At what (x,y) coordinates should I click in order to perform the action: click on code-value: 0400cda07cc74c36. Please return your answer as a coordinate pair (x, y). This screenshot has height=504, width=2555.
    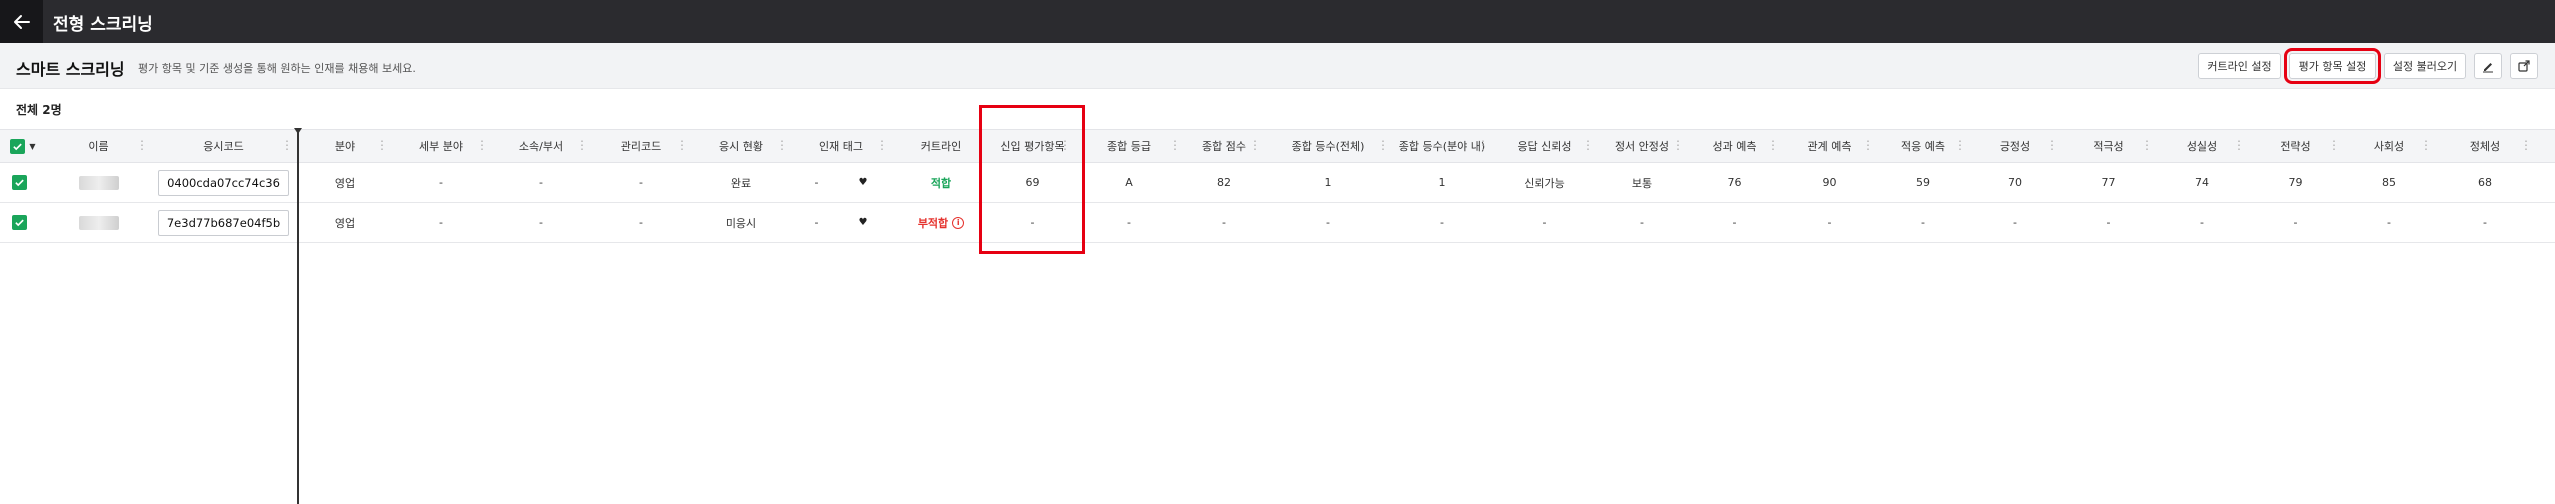
    Looking at the image, I should click on (223, 182).